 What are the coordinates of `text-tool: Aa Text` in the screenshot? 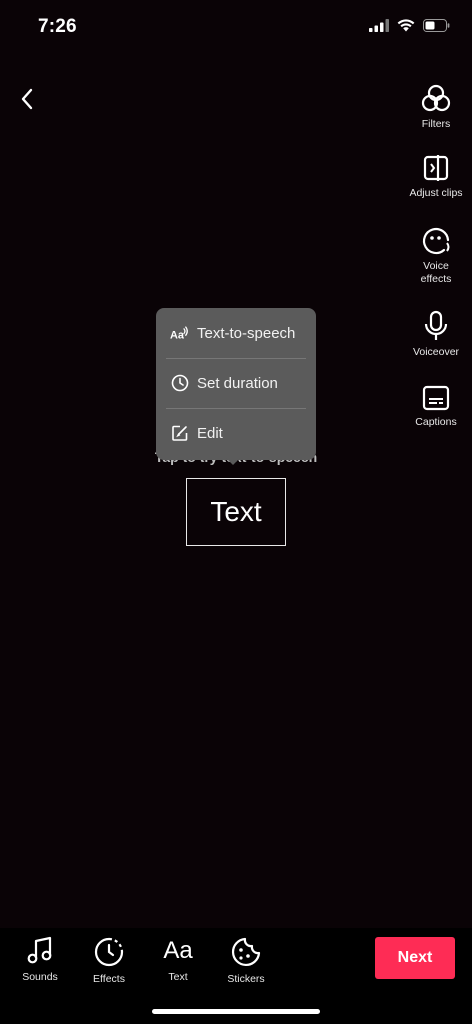 It's located at (178, 959).